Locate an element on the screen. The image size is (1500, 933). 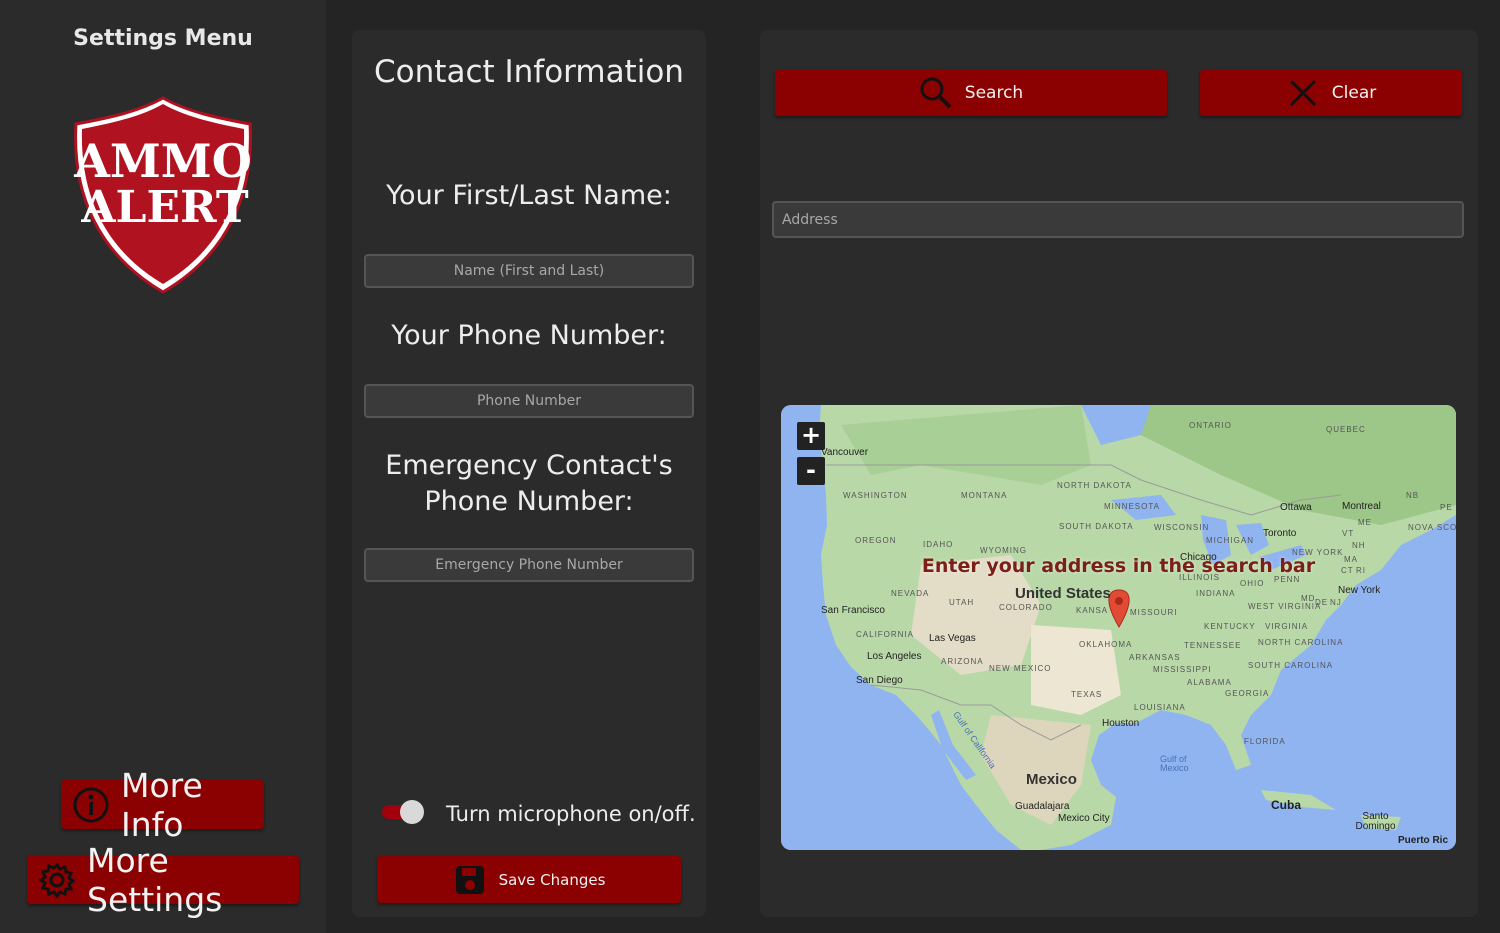
map-label: LOUISIANA is located at coordinates (1160, 707).